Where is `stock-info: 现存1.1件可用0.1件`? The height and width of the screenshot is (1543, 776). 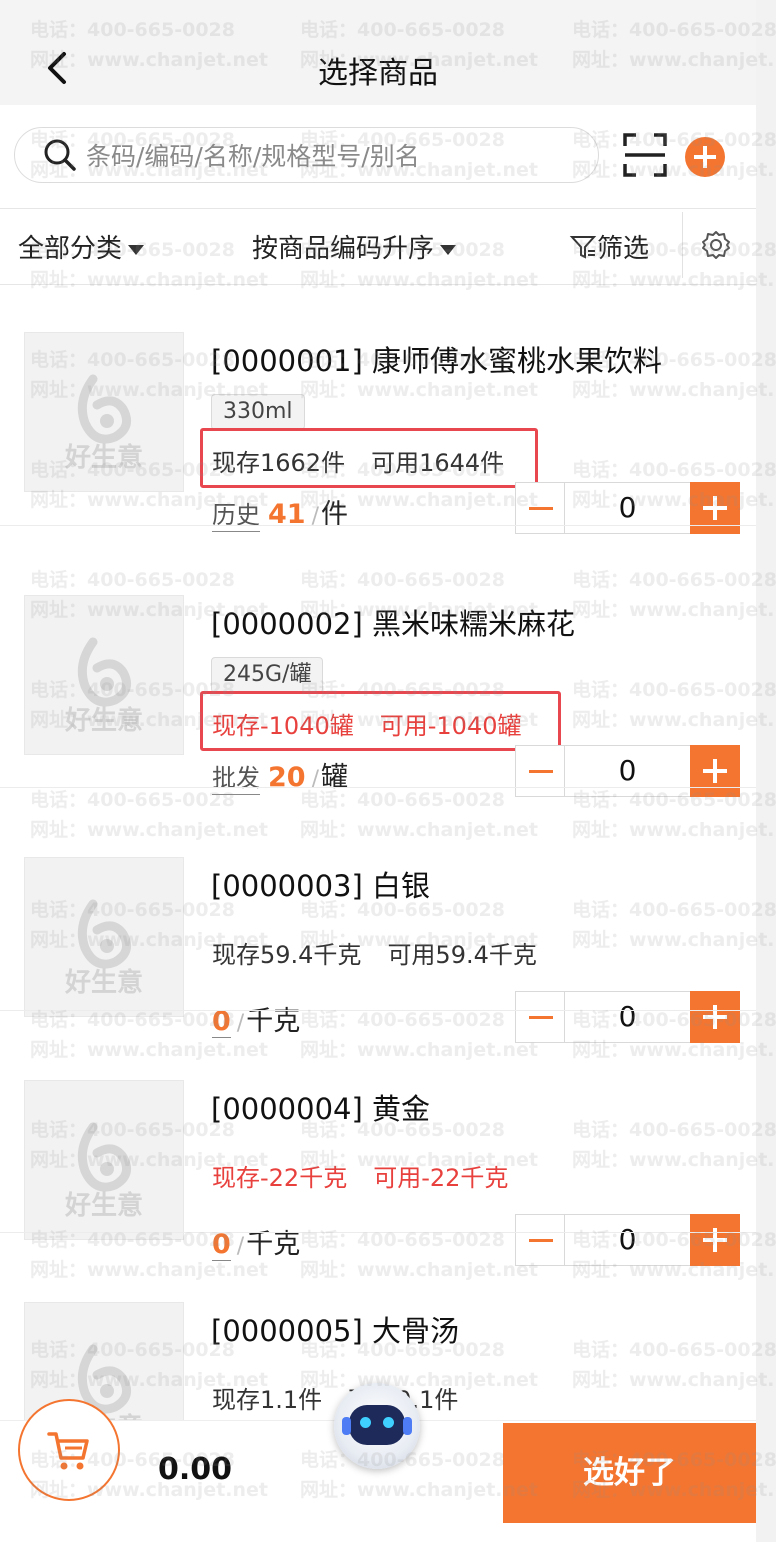 stock-info: 现存1.1件可用0.1件 is located at coordinates (335, 1397).